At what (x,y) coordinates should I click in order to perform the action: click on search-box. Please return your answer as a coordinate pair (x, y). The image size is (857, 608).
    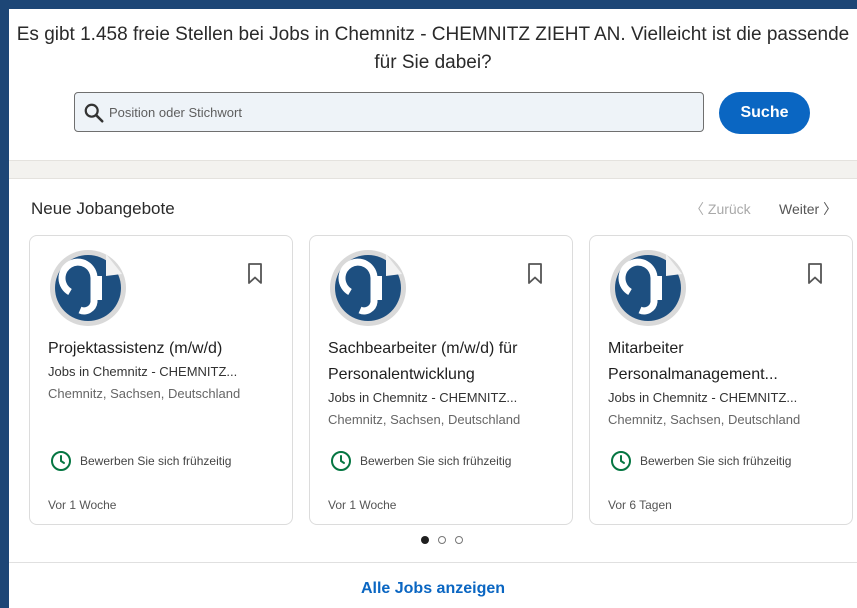
    Looking at the image, I should click on (389, 112).